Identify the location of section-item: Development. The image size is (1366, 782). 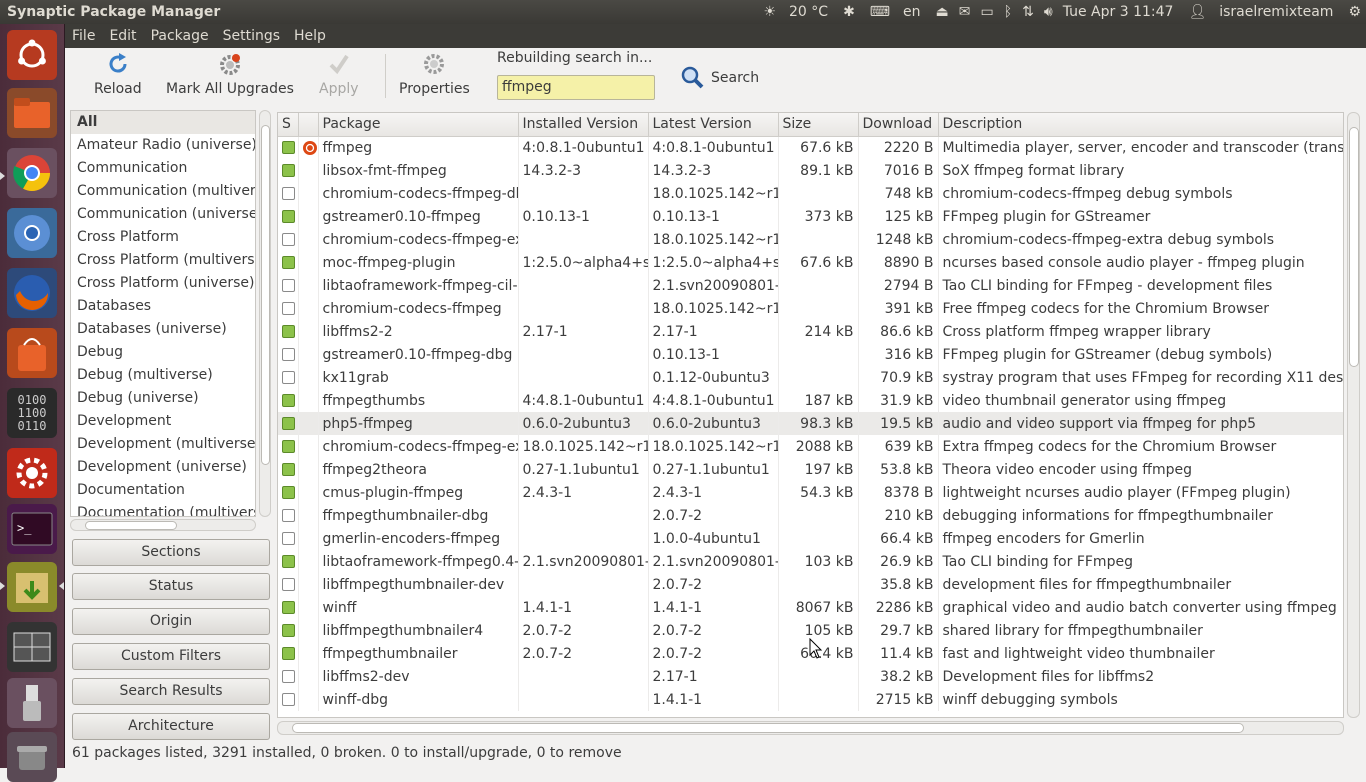
(163, 421).